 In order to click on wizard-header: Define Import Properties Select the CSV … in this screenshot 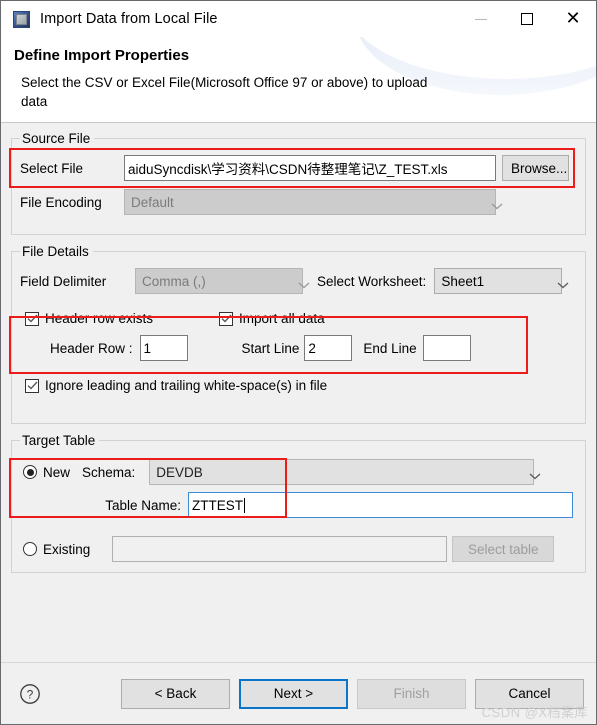, I will do `click(298, 80)`.